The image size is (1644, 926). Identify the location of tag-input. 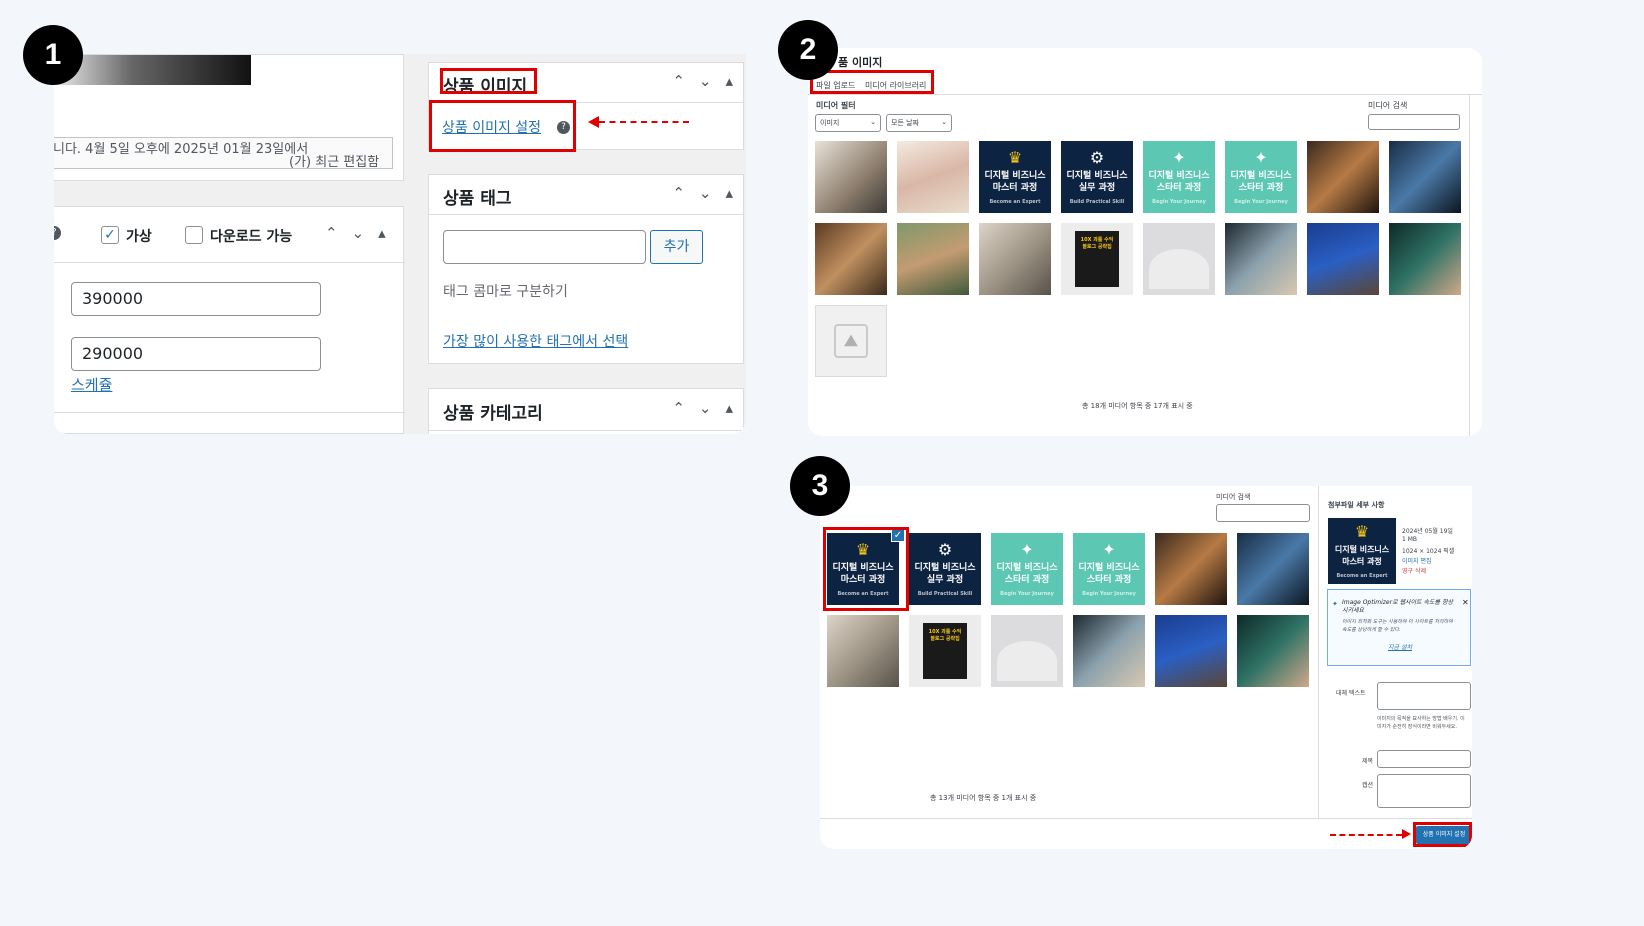
(544, 247).